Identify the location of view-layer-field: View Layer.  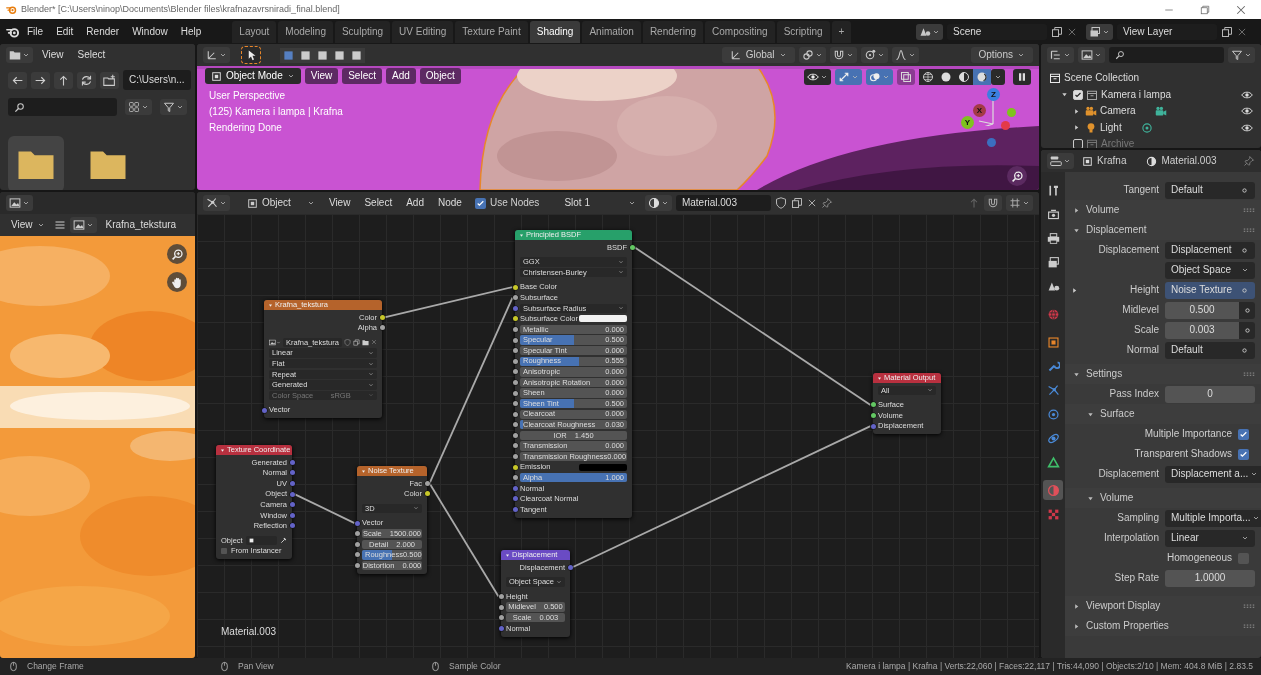
(1167, 31).